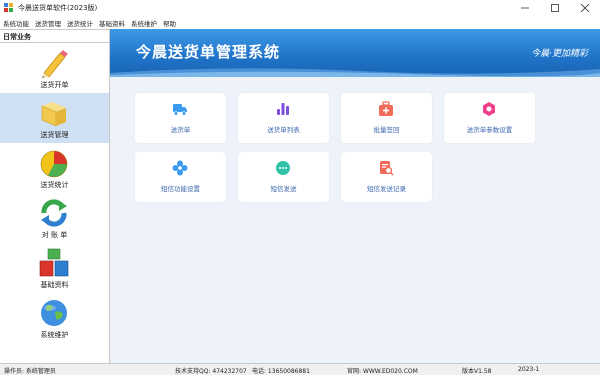 The width and height of the screenshot is (600, 375). Describe the element at coordinates (355, 72) in the screenshot. I see `banner-wave` at that location.